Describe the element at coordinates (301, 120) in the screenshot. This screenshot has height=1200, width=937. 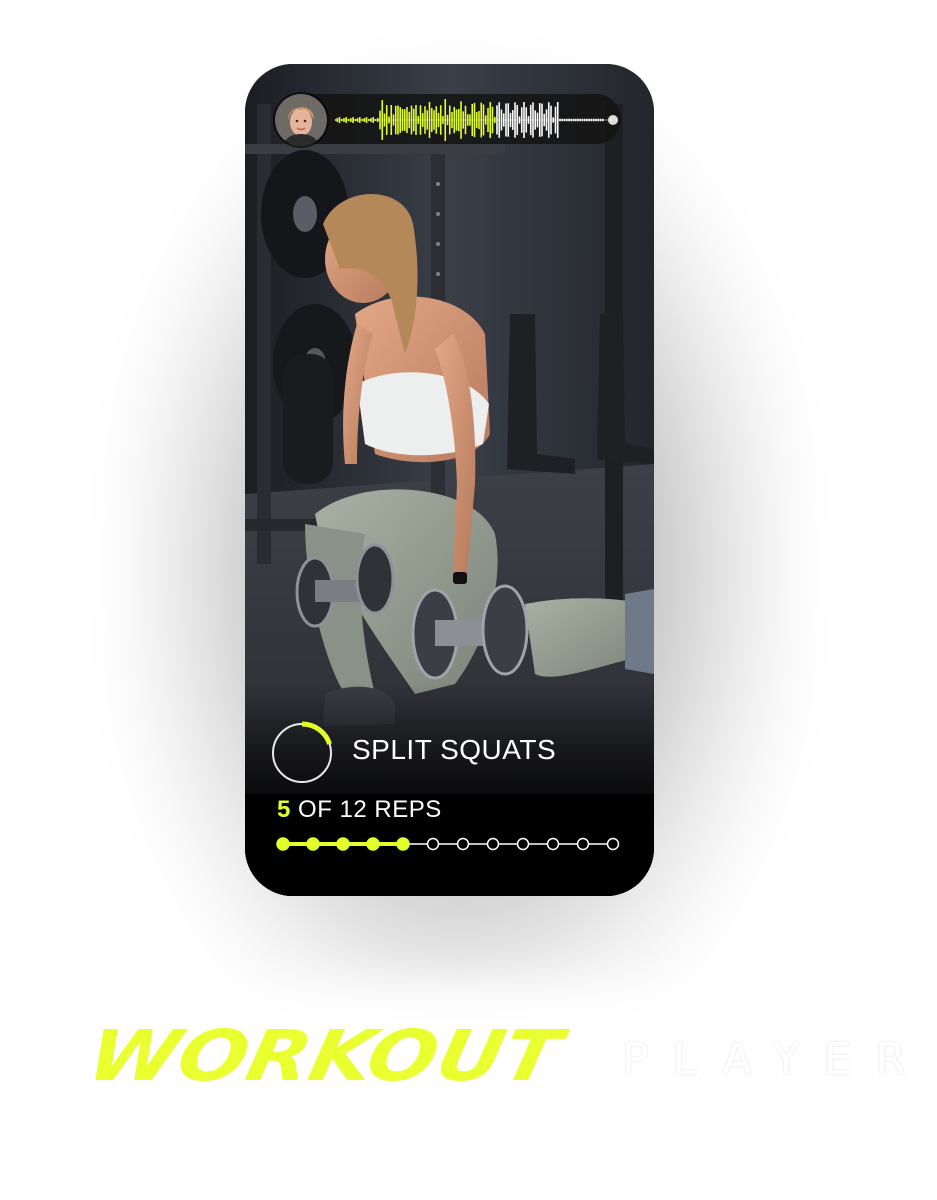
I see `trainer-avatar-icon` at that location.